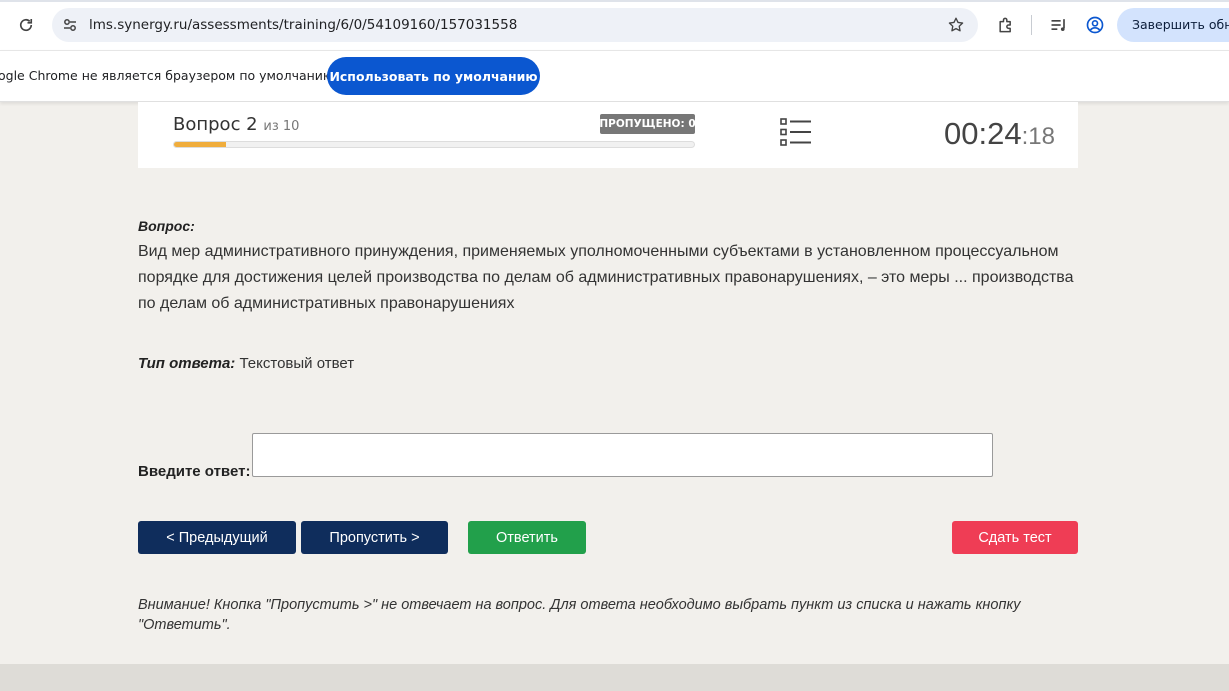  I want to click on set-default-button: Использовать по умолчанию, so click(433, 76).